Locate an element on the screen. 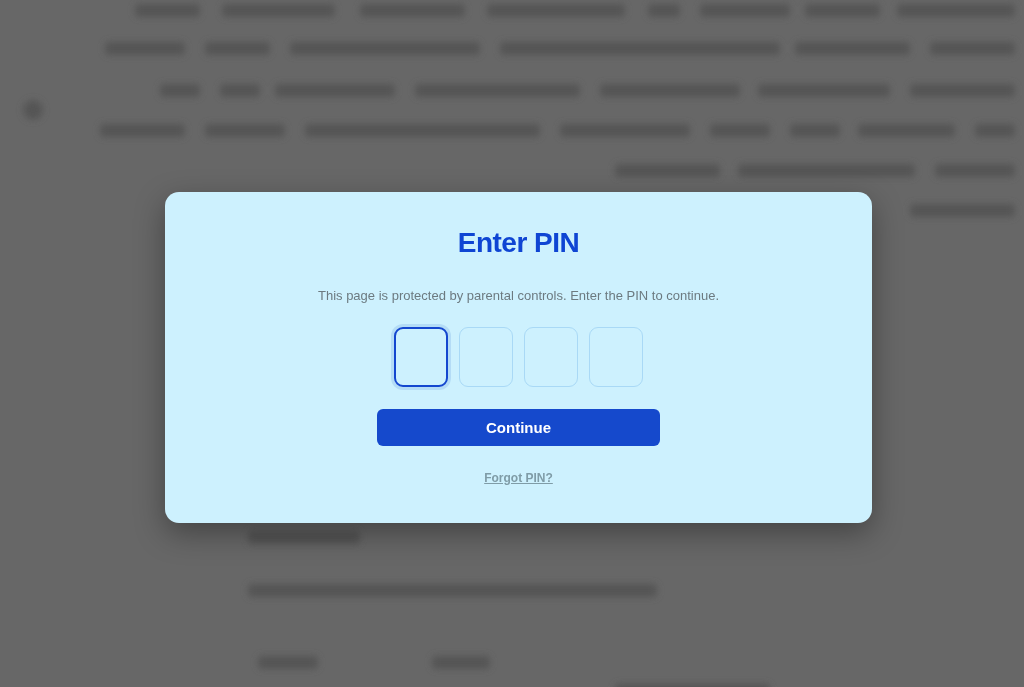 This screenshot has height=687, width=1024. continue-button: Continue is located at coordinates (518, 427).